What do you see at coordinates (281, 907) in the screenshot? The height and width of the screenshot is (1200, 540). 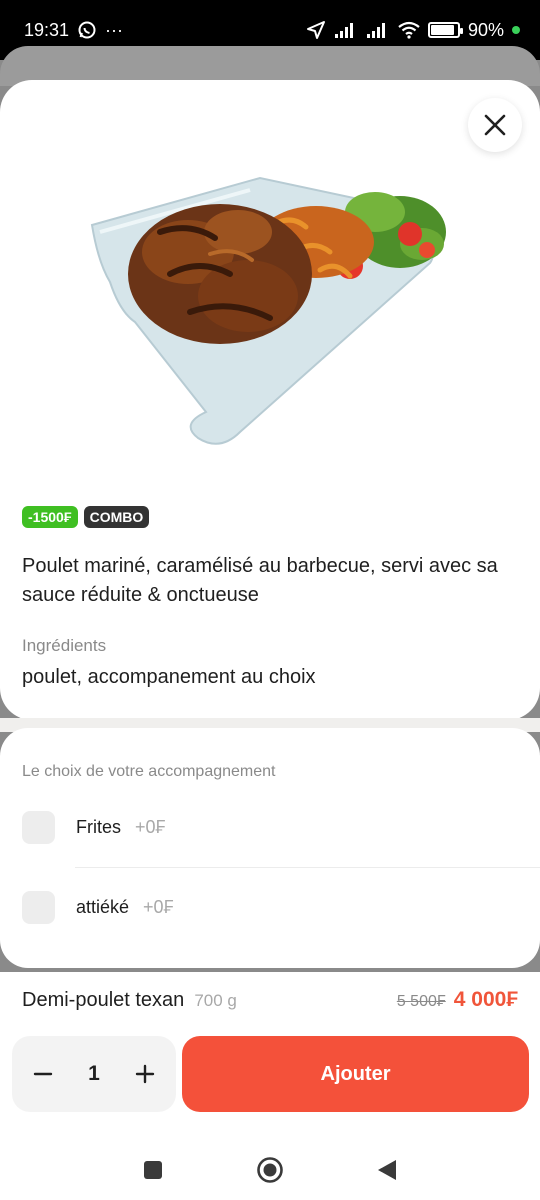 I see `option-attieke: attiéké +0₣` at bounding box center [281, 907].